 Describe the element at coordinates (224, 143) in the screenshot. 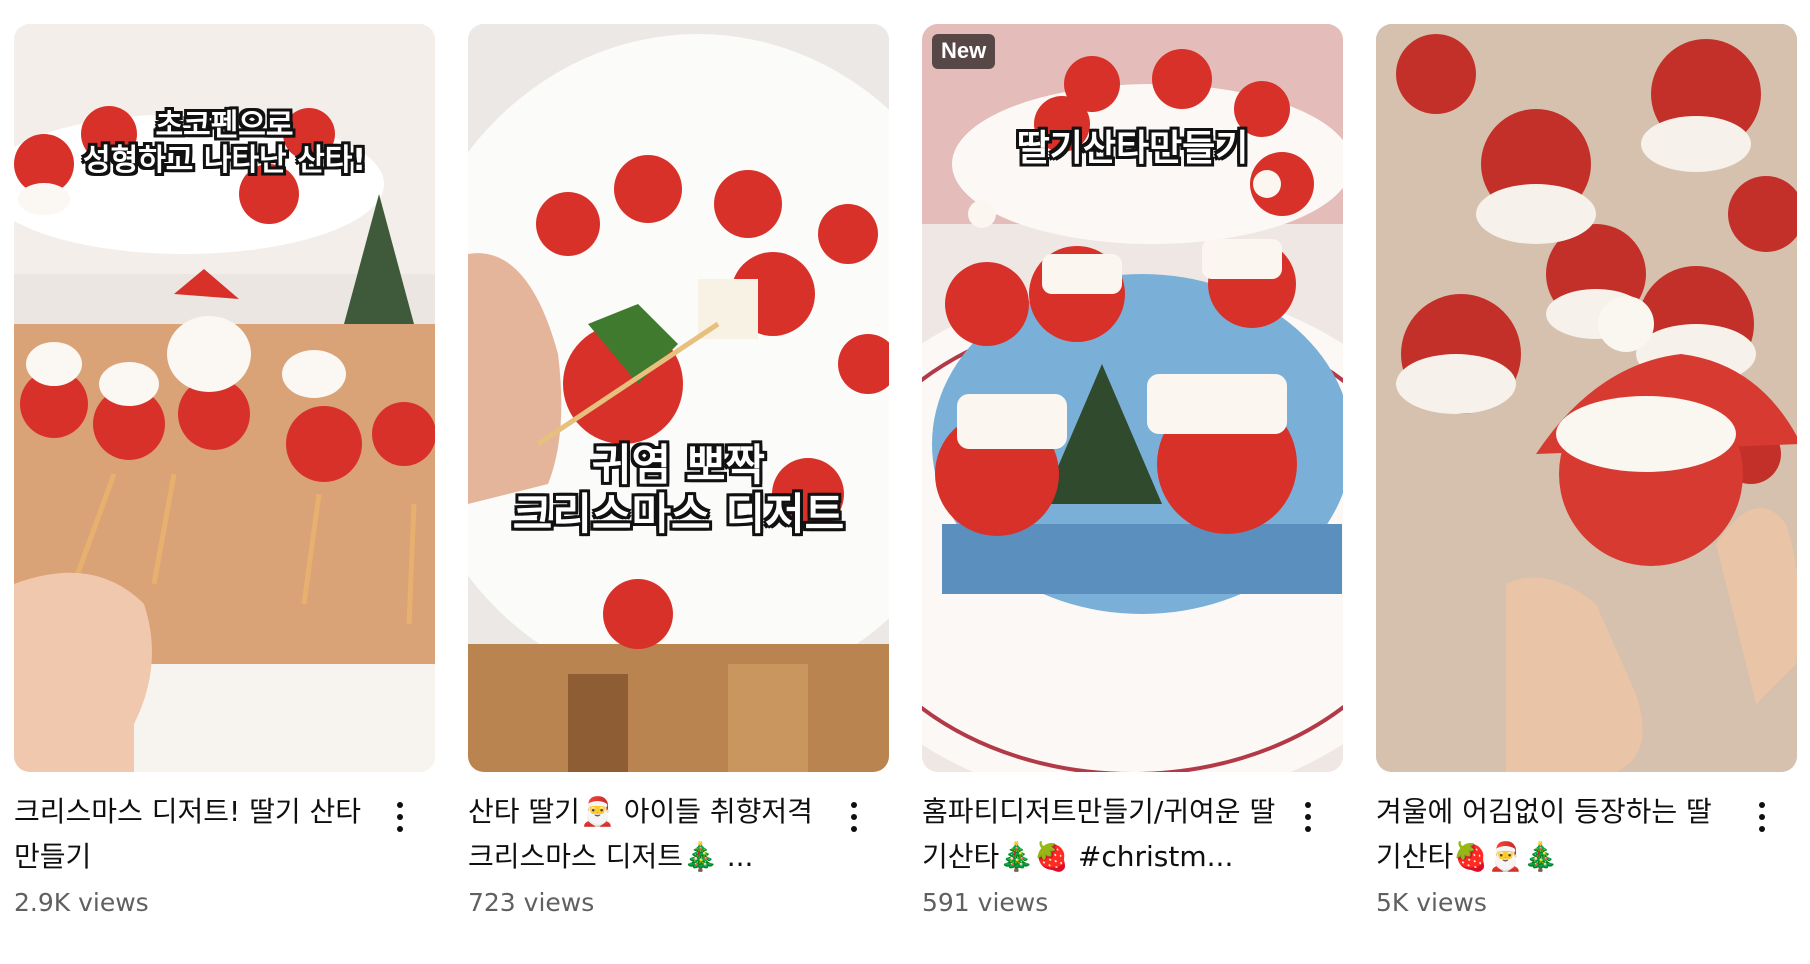

I see `thumbnail-caption: 초코펜으로 성형하고 나타난 산타!` at that location.